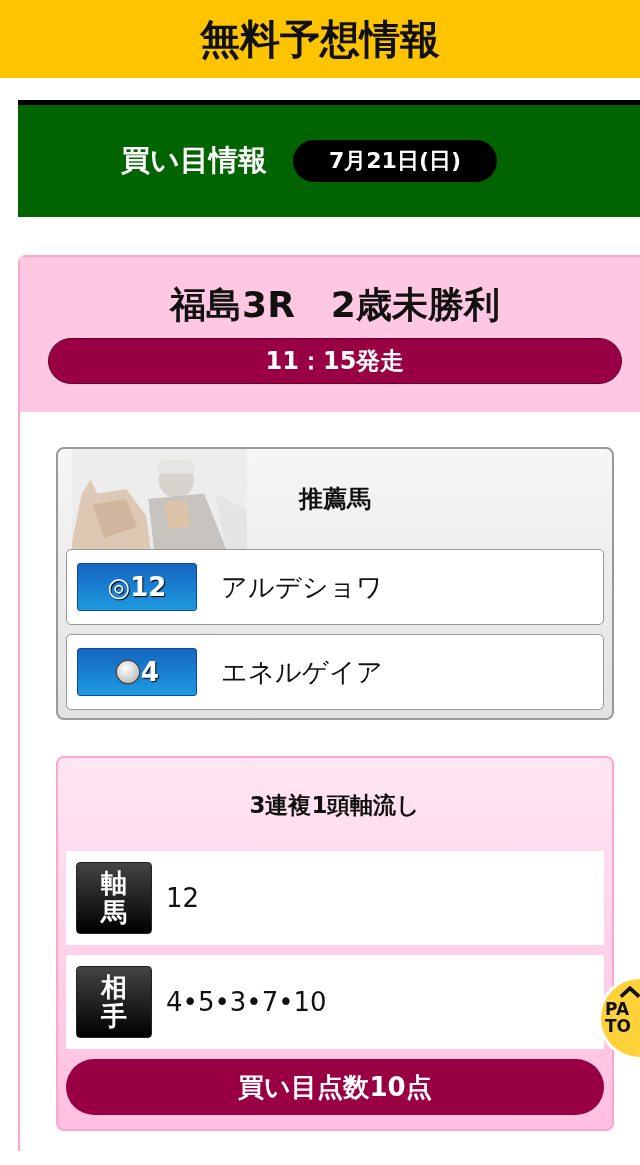 Image resolution: width=640 pixels, height=1165 pixels. What do you see at coordinates (335, 805) in the screenshot?
I see `panel-title: 3連複1頭軸流し` at bounding box center [335, 805].